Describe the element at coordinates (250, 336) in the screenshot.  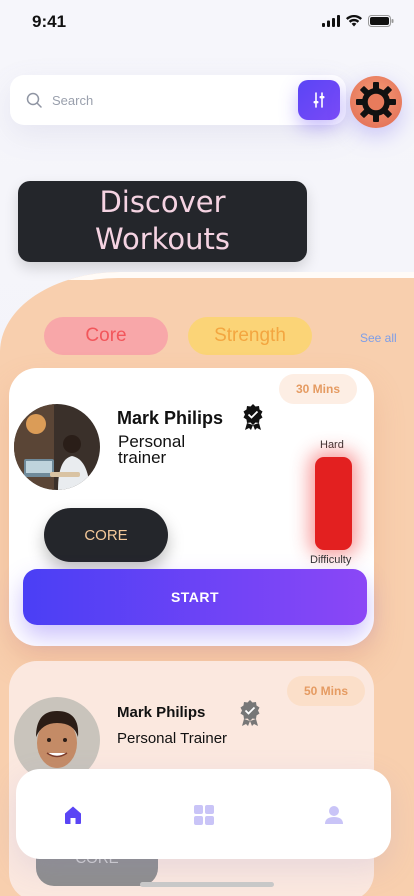
I see `category-pill-strength: Strength` at that location.